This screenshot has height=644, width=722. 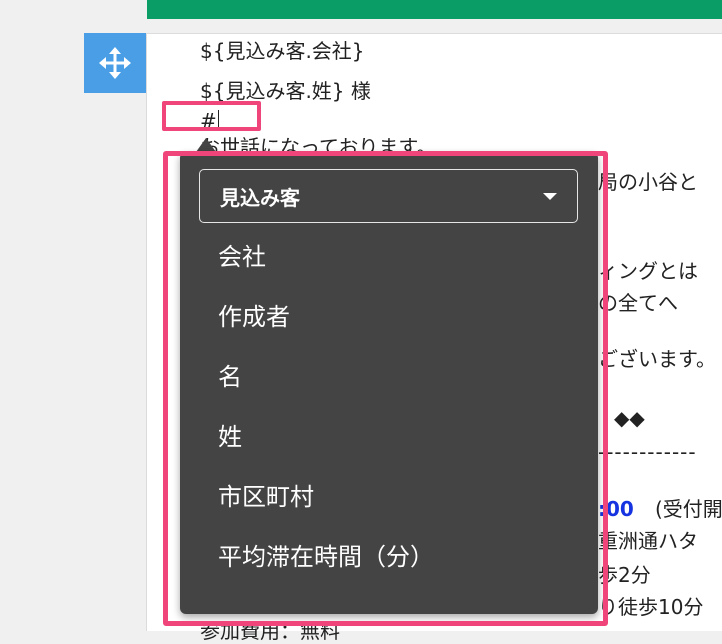 I want to click on top-green-bar, so click(x=434, y=9).